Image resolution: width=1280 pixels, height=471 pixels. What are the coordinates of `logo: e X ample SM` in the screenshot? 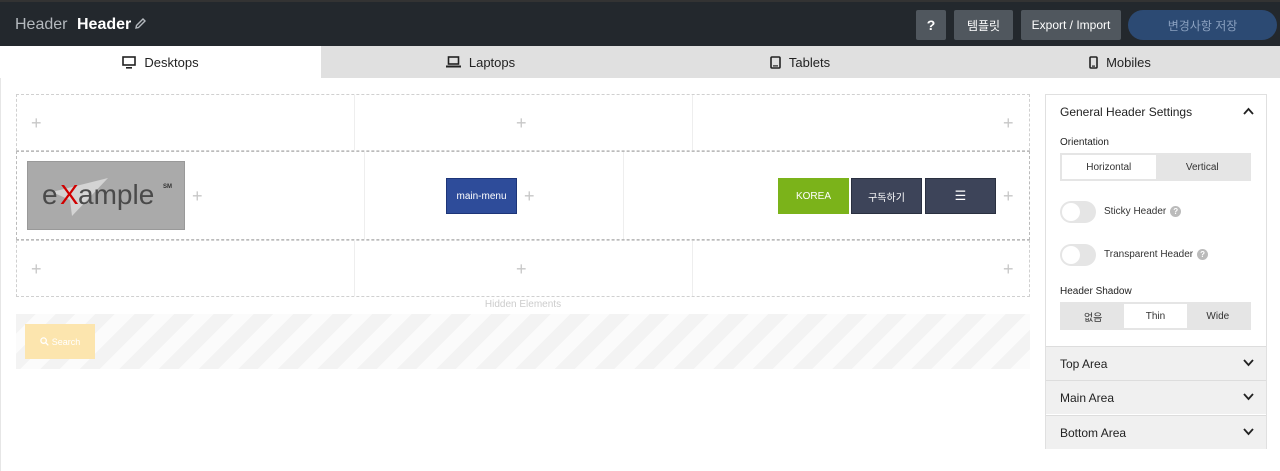 It's located at (106, 195).